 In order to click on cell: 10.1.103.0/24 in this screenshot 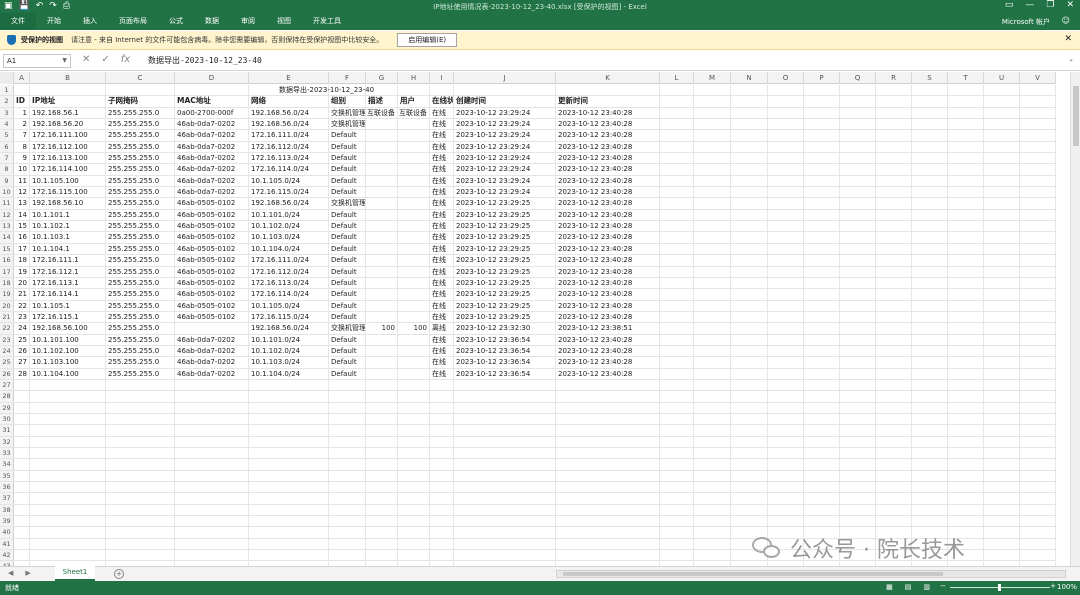, I will do `click(289, 237)`.